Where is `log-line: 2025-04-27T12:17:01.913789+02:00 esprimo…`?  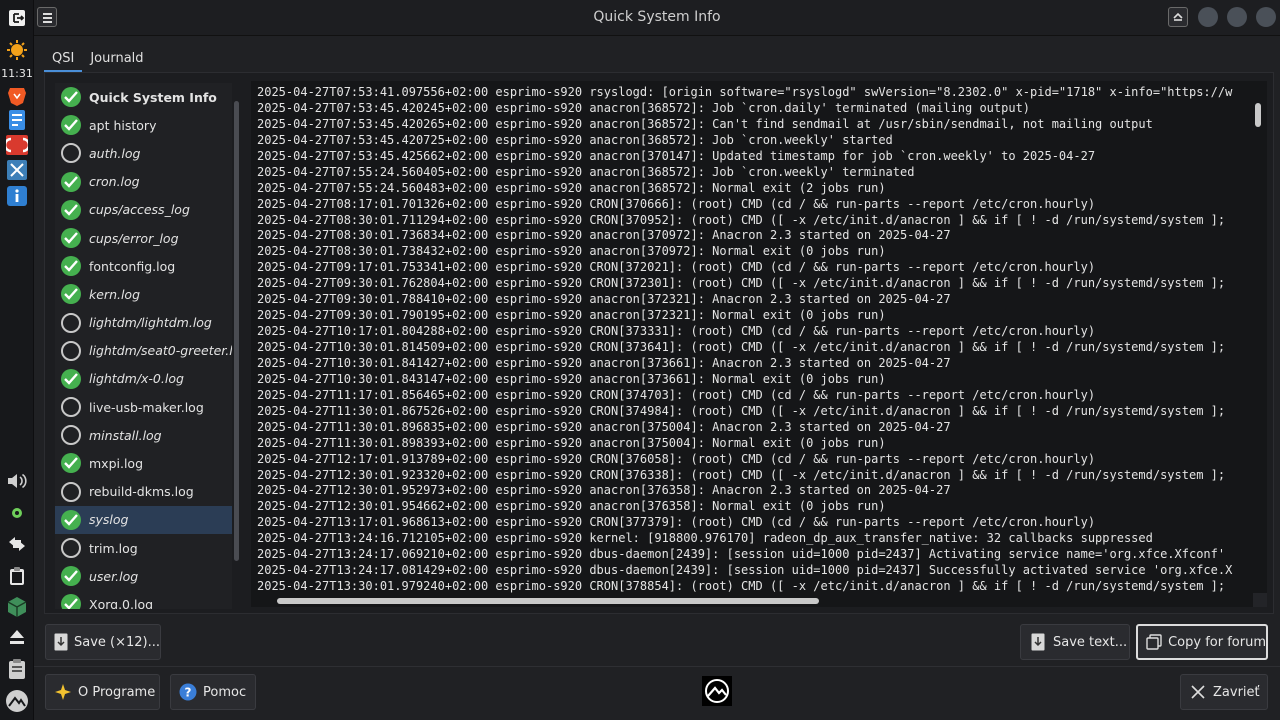 log-line: 2025-04-27T12:17:01.913789+02:00 esprimo… is located at coordinates (676, 458).